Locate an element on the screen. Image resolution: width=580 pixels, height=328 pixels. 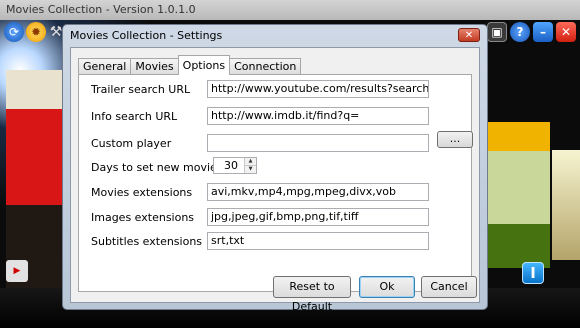
stepper-buttons: ▲ ▼ is located at coordinates (250, 165).